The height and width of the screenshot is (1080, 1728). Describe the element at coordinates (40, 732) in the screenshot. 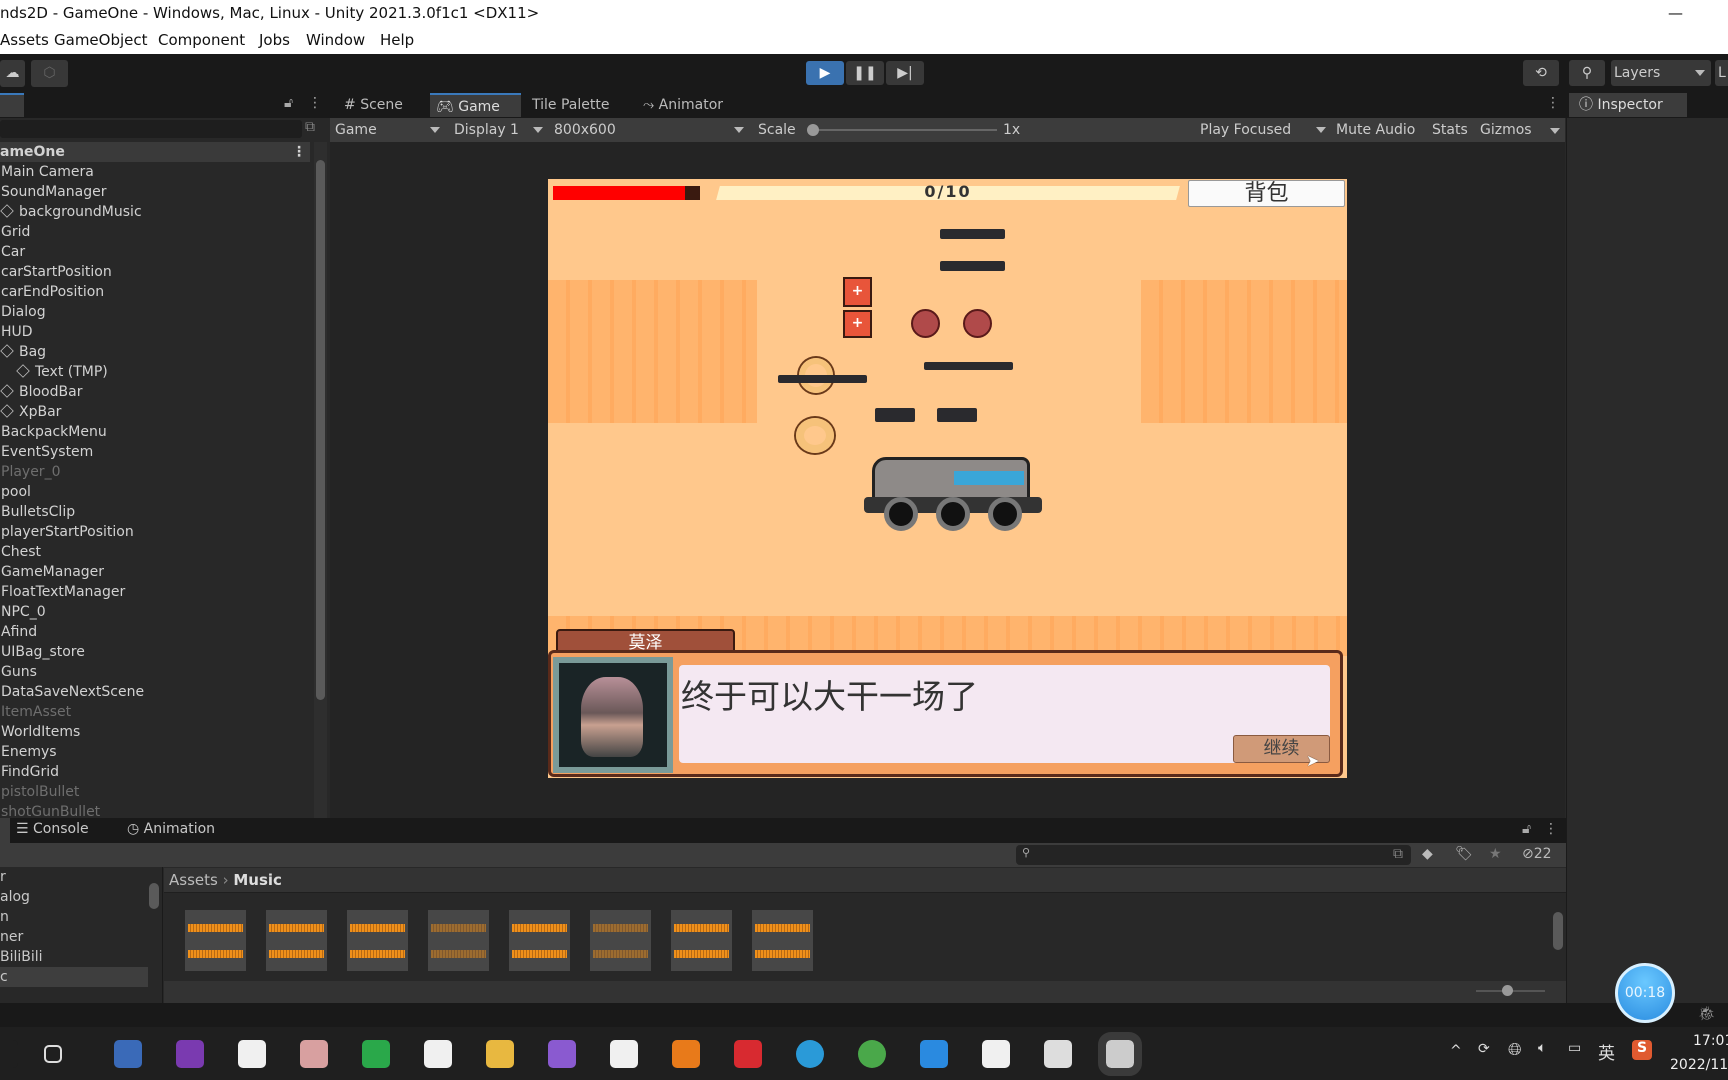

I see `hierarchy-item: WorldItems` at that location.